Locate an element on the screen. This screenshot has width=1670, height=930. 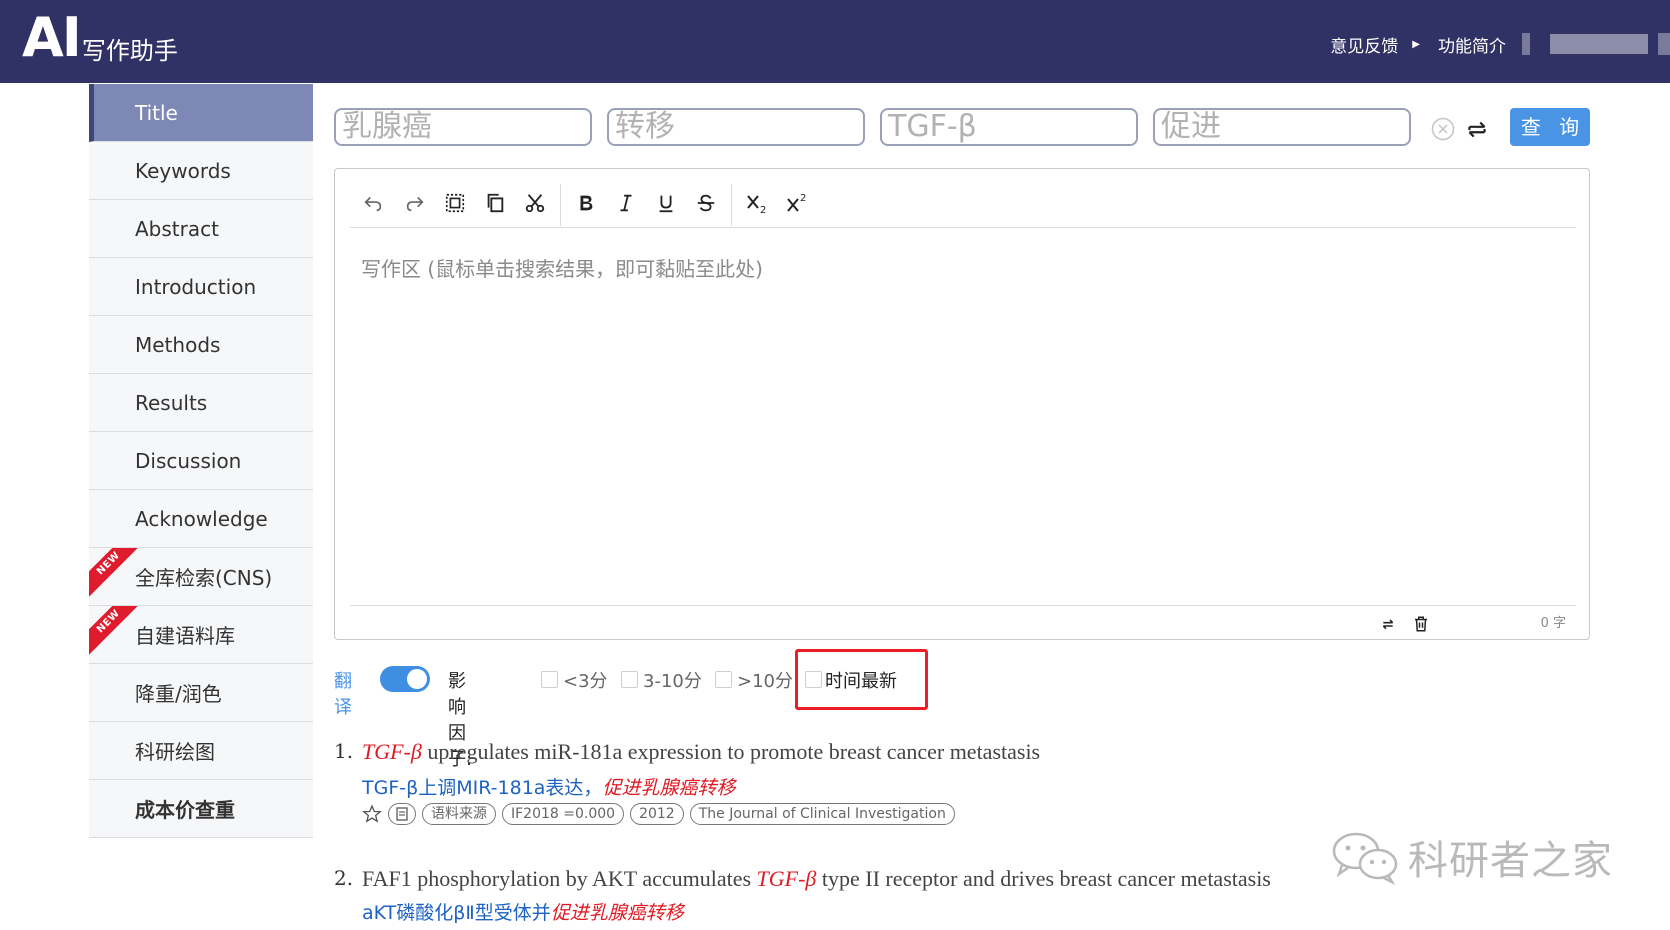
caret-right-icon: ▶ is located at coordinates (1416, 44).